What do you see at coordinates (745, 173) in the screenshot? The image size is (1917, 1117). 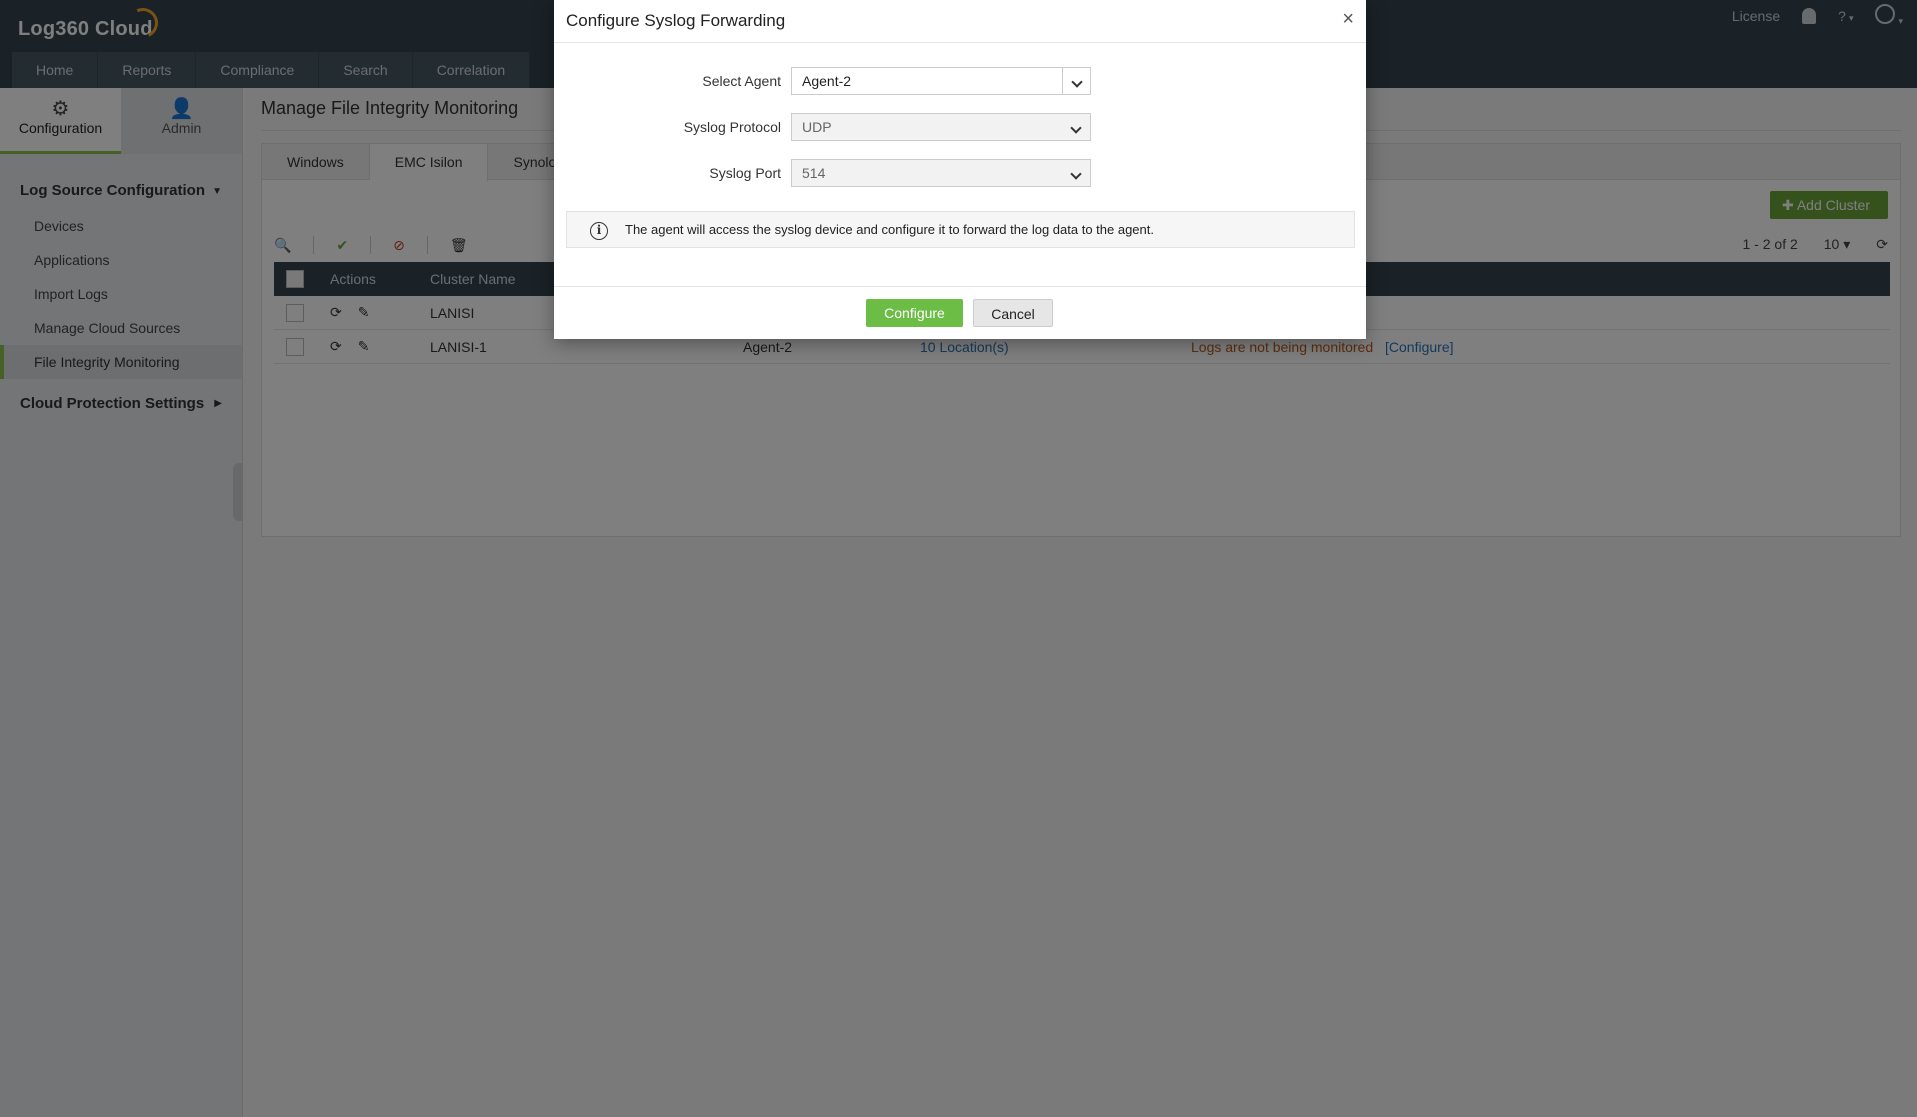 I see `syslog-port-label: Syslog Port` at bounding box center [745, 173].